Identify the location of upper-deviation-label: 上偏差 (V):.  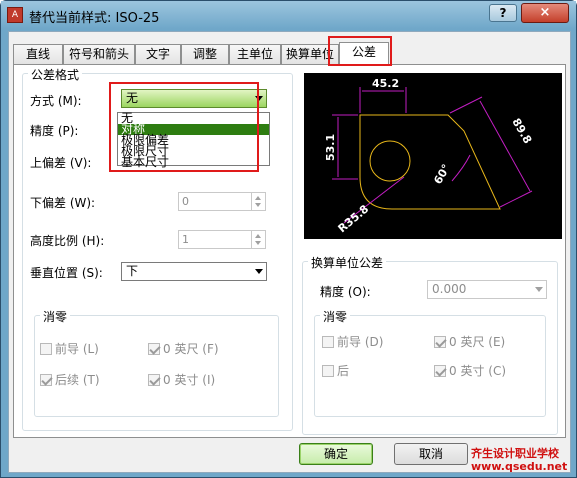
(61, 163).